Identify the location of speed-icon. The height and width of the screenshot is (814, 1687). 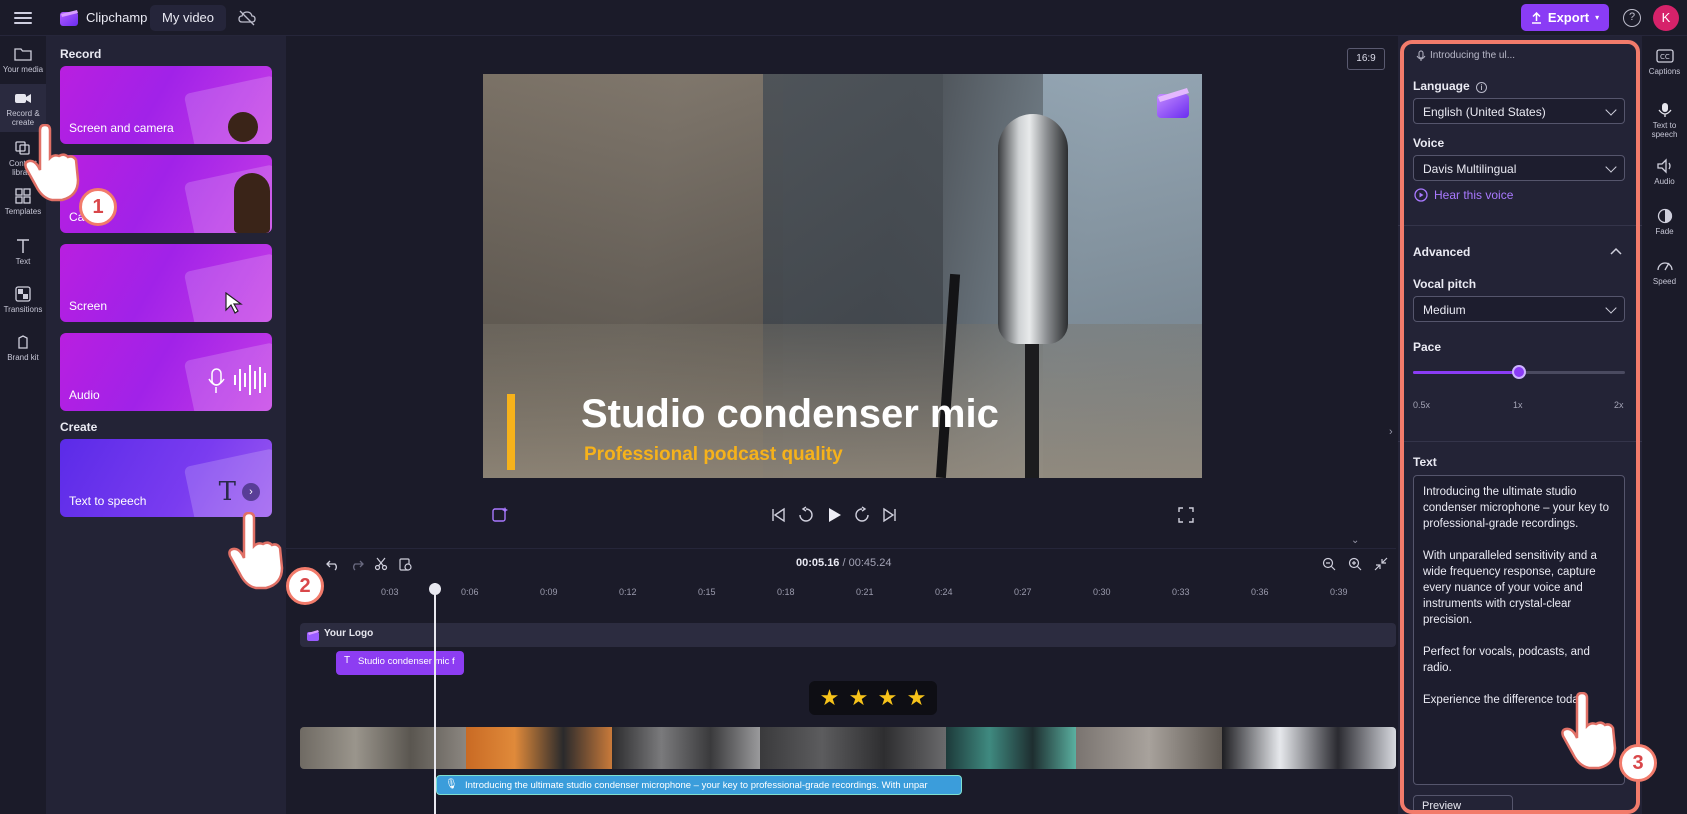
(1664, 266).